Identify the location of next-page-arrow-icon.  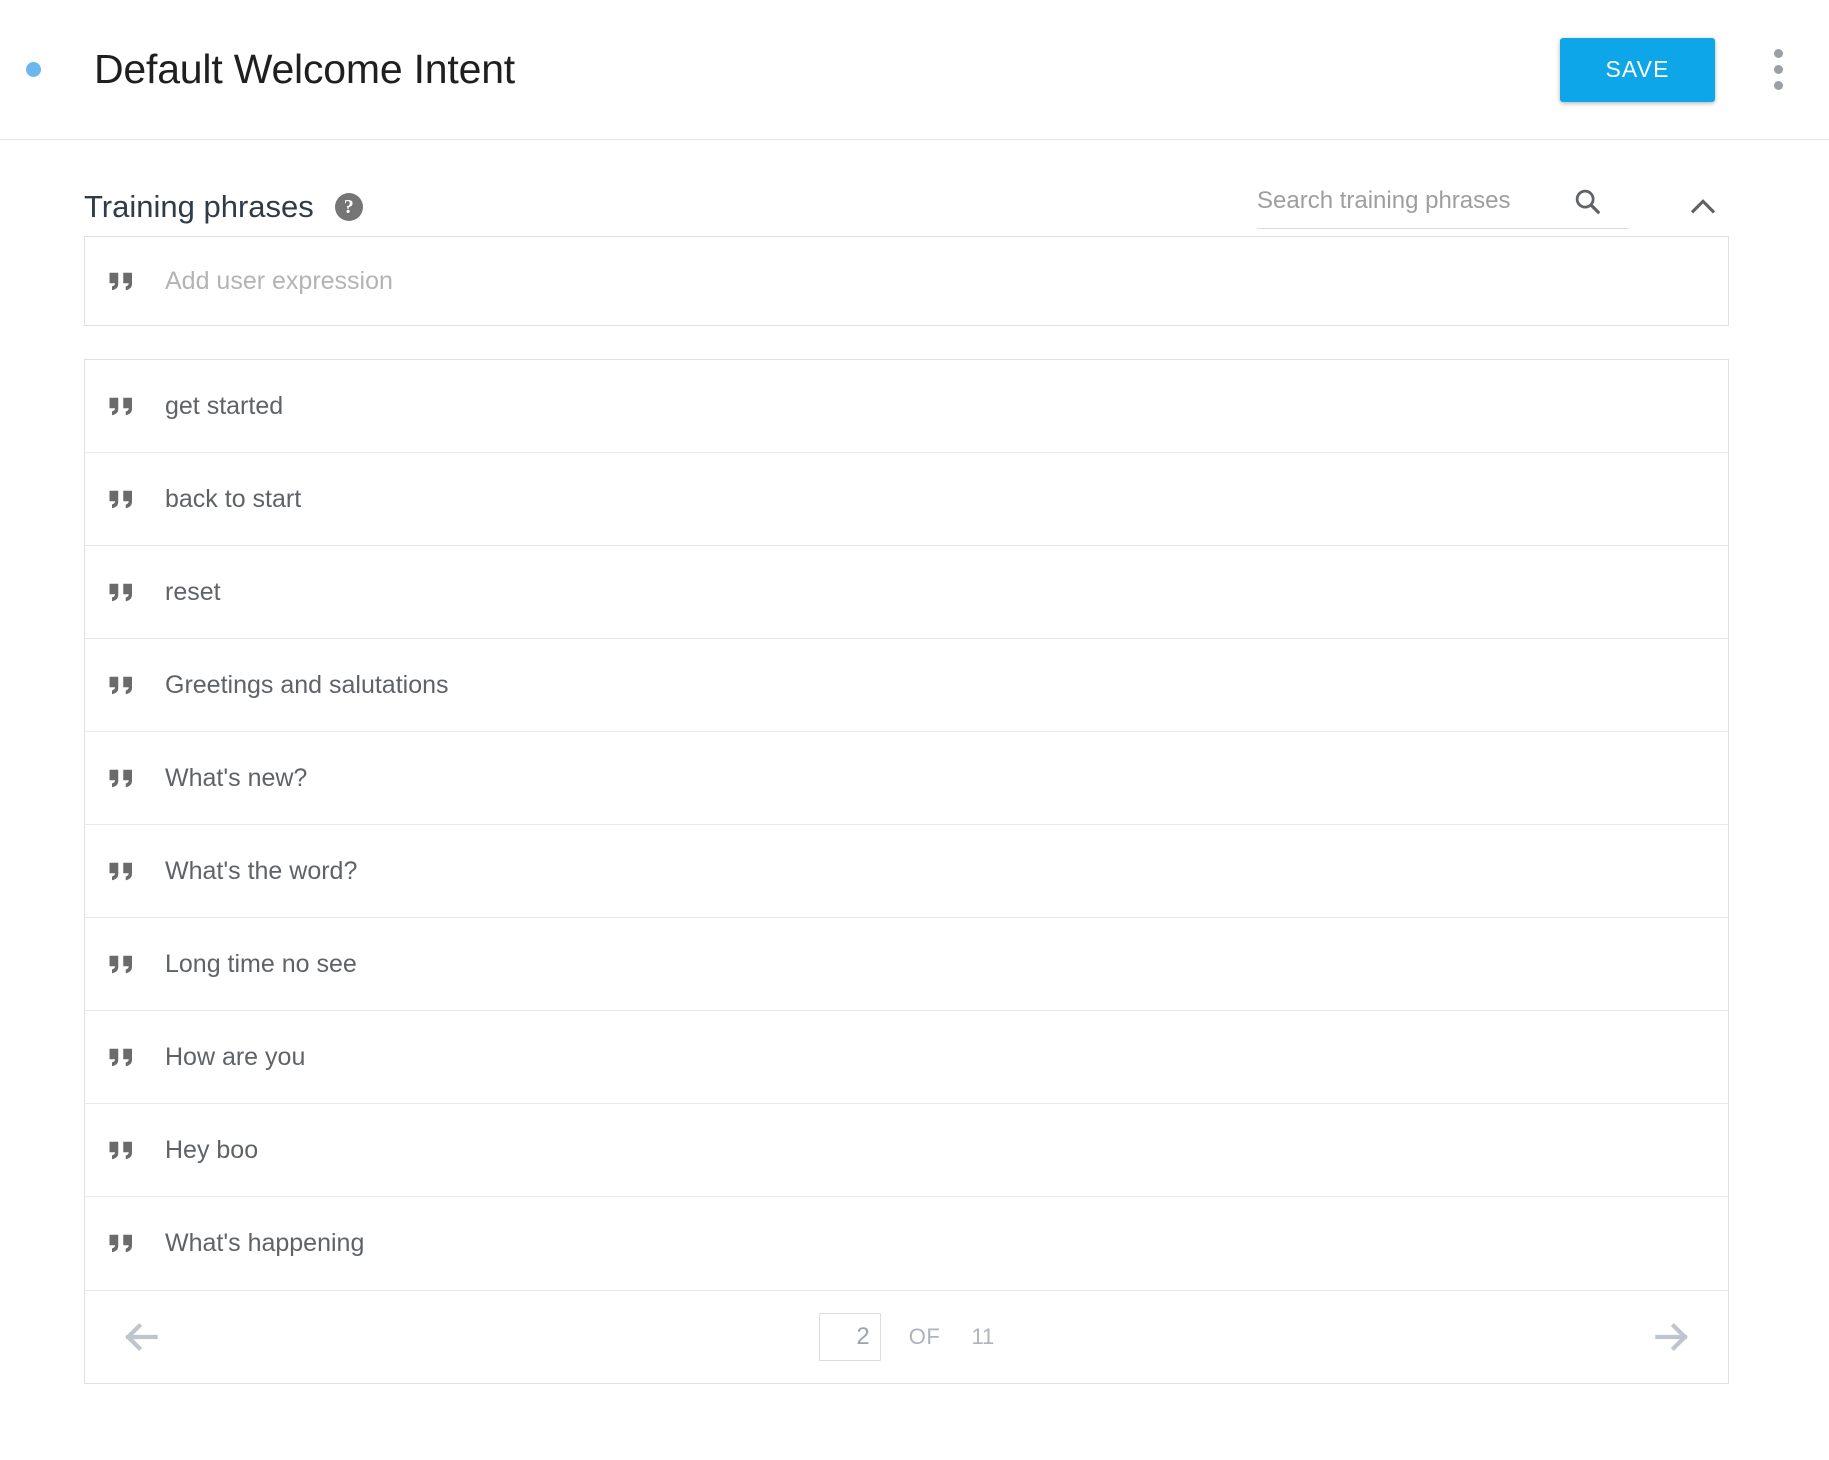
(1672, 1337).